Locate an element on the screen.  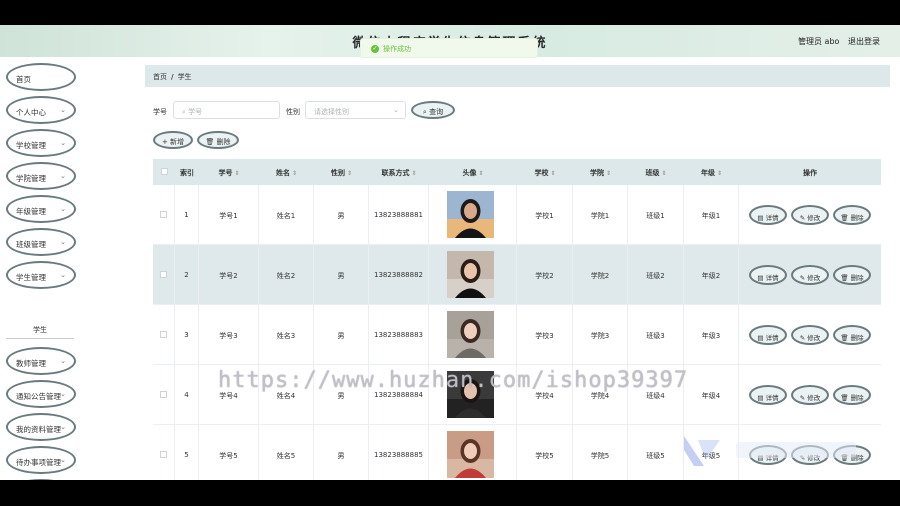
sidebar-item-6: 班级管理 ⌄ is located at coordinates (41, 242).